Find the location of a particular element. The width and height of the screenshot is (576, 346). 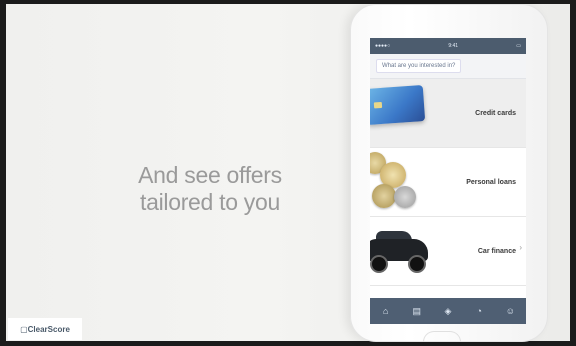

tab-offers-icon: ◈ is located at coordinates (448, 311).